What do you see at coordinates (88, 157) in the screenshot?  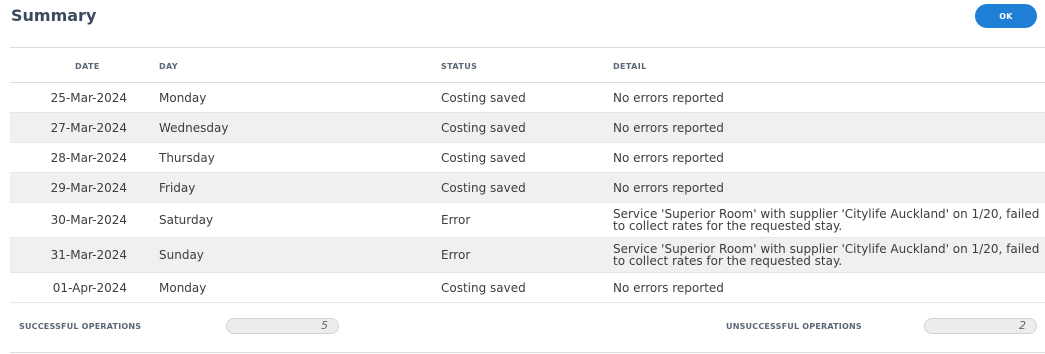 I see `date-cell: 28-Mar-2024` at bounding box center [88, 157].